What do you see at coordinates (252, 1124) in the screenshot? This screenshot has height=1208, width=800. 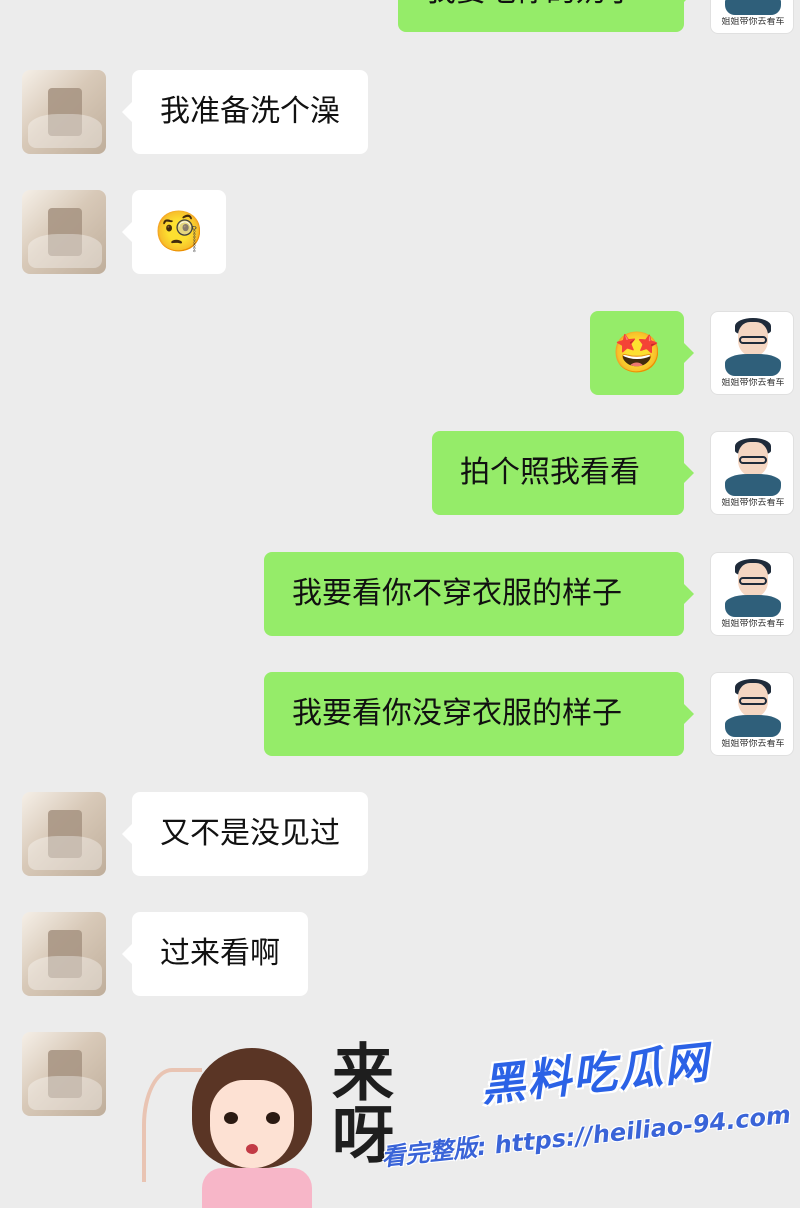 I see `sticker-character-face` at bounding box center [252, 1124].